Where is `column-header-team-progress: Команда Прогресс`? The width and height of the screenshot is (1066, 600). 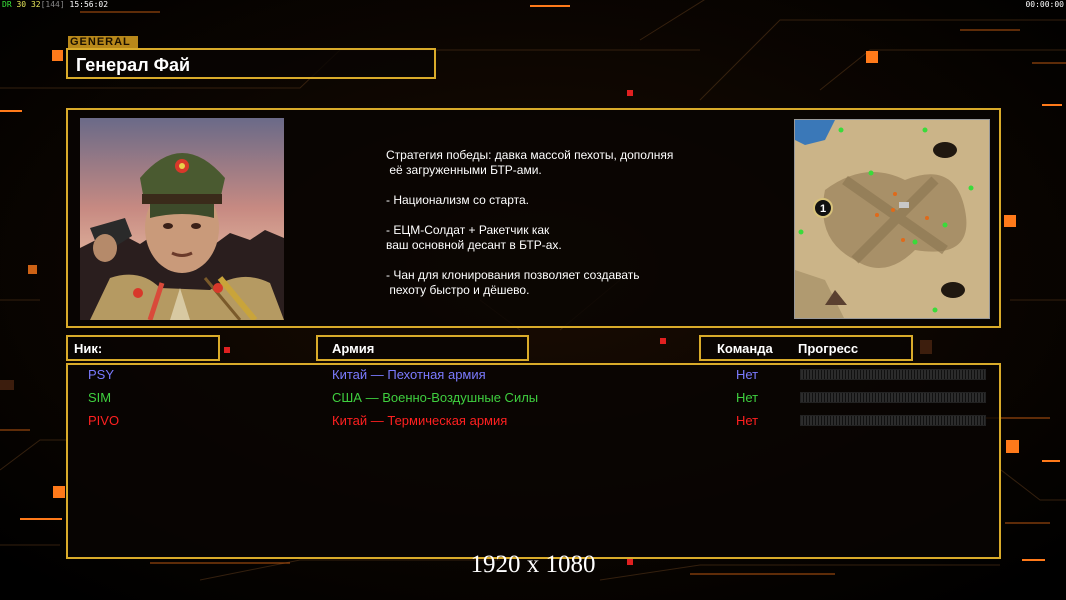
column-header-team-progress: Команда Прогресс is located at coordinates (806, 348).